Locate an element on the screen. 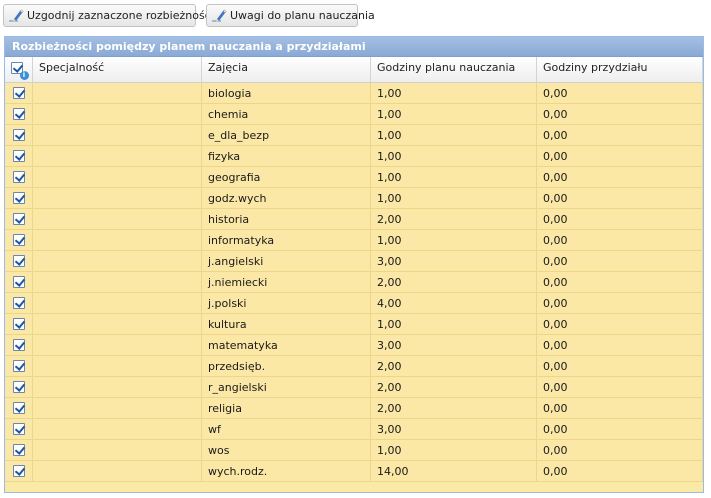 This screenshot has height=498, width=711. cell-zajecia: e_dla_bezp is located at coordinates (286, 135).